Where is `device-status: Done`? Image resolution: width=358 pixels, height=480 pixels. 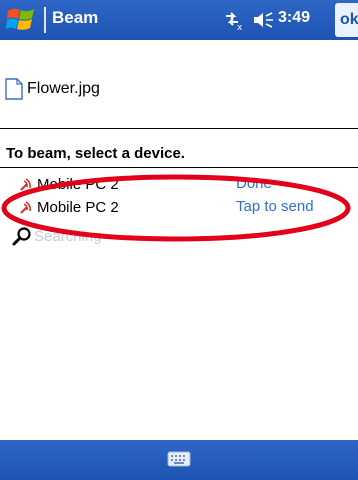 device-status: Done is located at coordinates (254, 183).